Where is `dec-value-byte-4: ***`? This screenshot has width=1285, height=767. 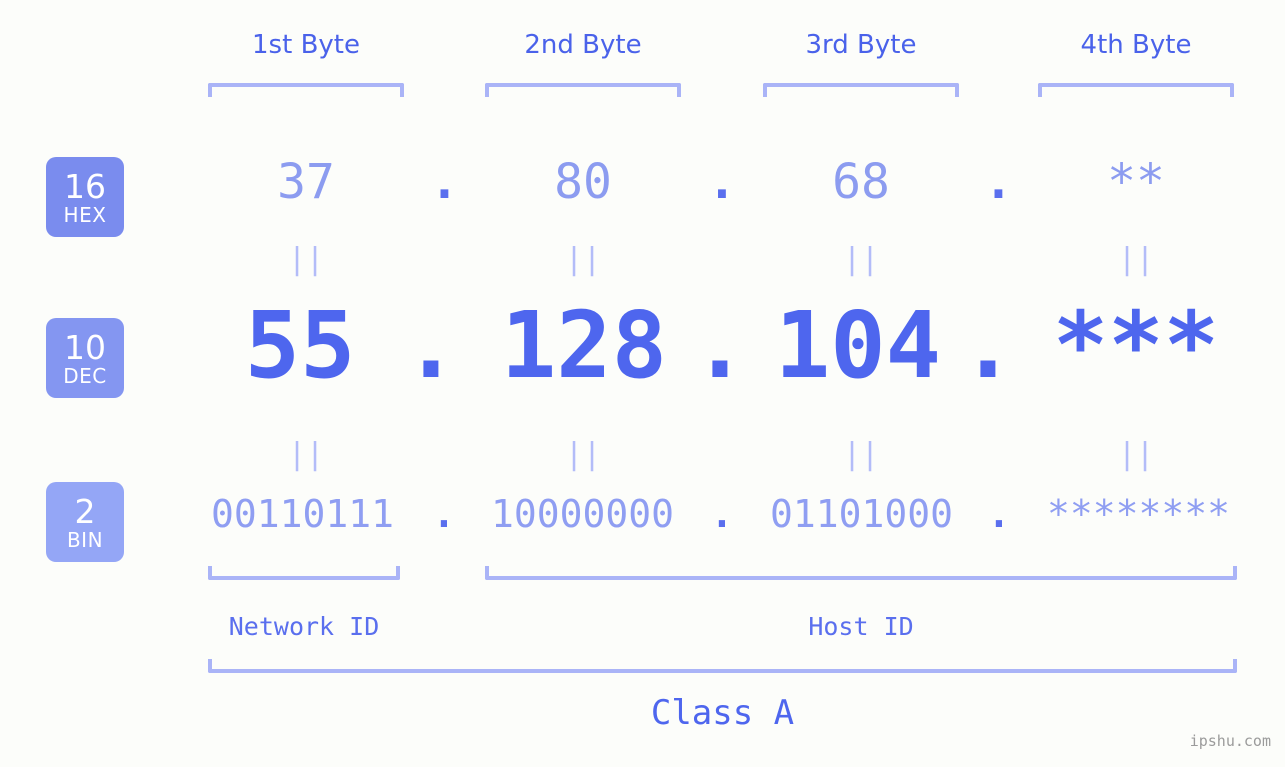
dec-value-byte-4: *** is located at coordinates (1136, 345).